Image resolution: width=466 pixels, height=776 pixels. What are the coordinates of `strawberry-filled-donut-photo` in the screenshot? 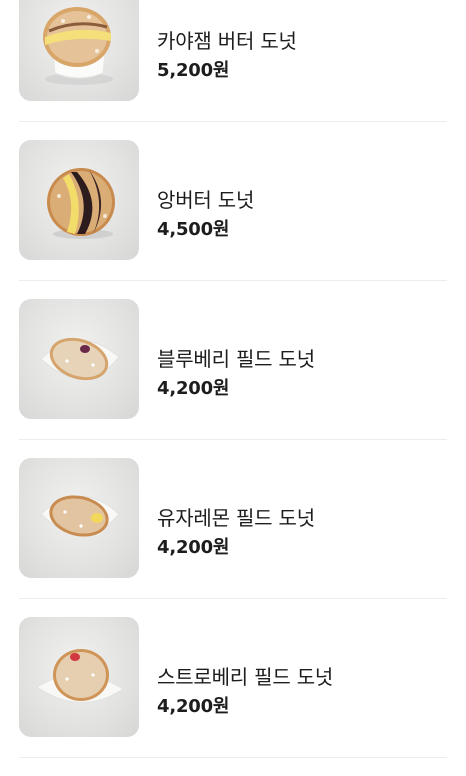 It's located at (79, 677).